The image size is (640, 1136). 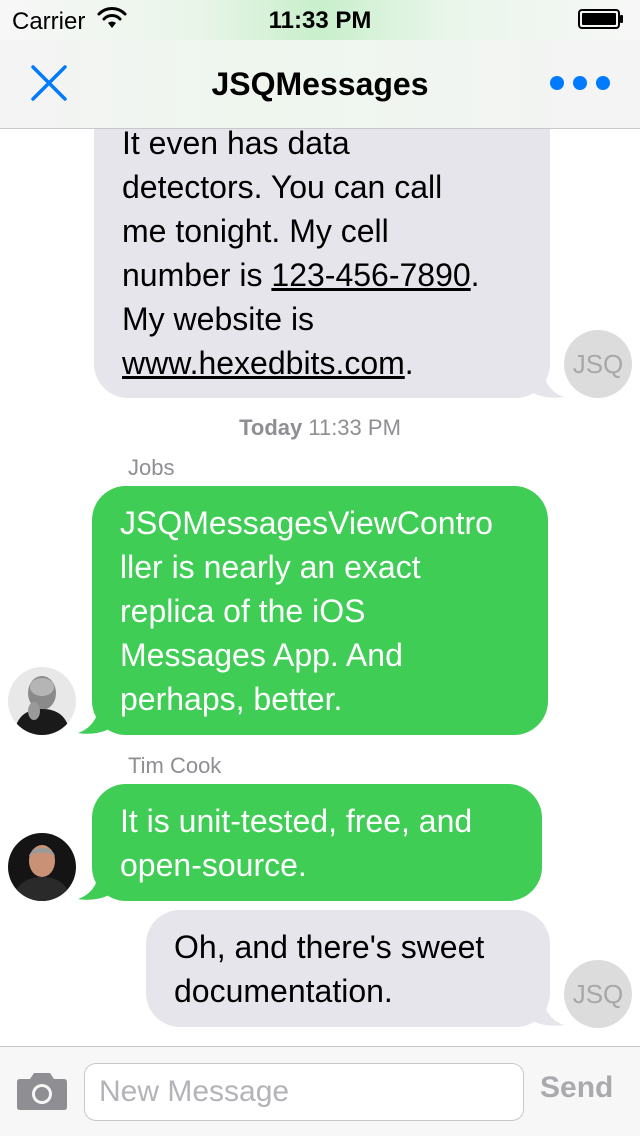 I want to click on input-toolbar: Send, so click(x=320, y=1091).